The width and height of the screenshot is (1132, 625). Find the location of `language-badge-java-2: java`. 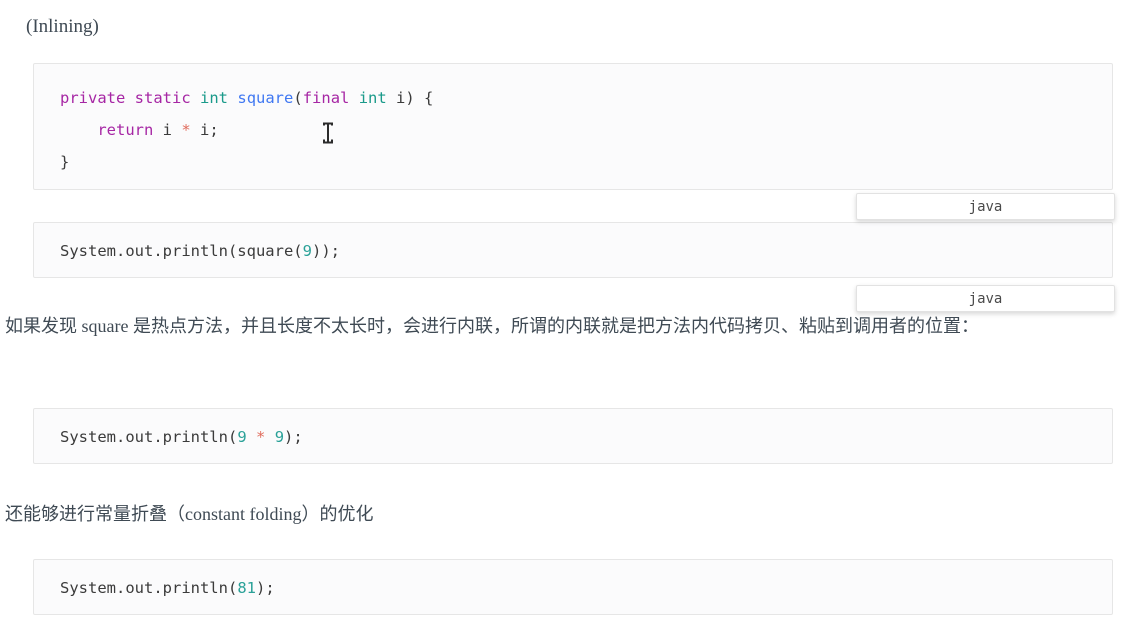

language-badge-java-2: java is located at coordinates (985, 298).